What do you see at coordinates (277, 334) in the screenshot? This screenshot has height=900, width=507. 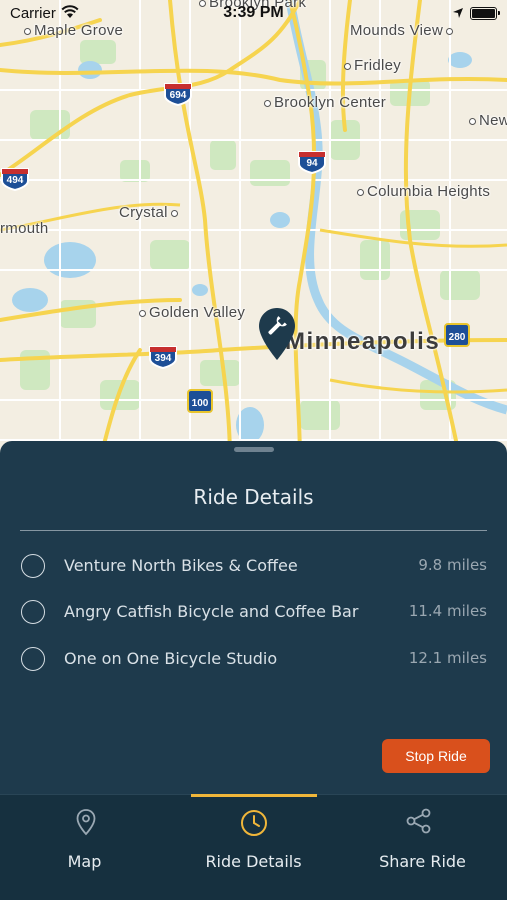 I see `wrench-pin-marker` at bounding box center [277, 334].